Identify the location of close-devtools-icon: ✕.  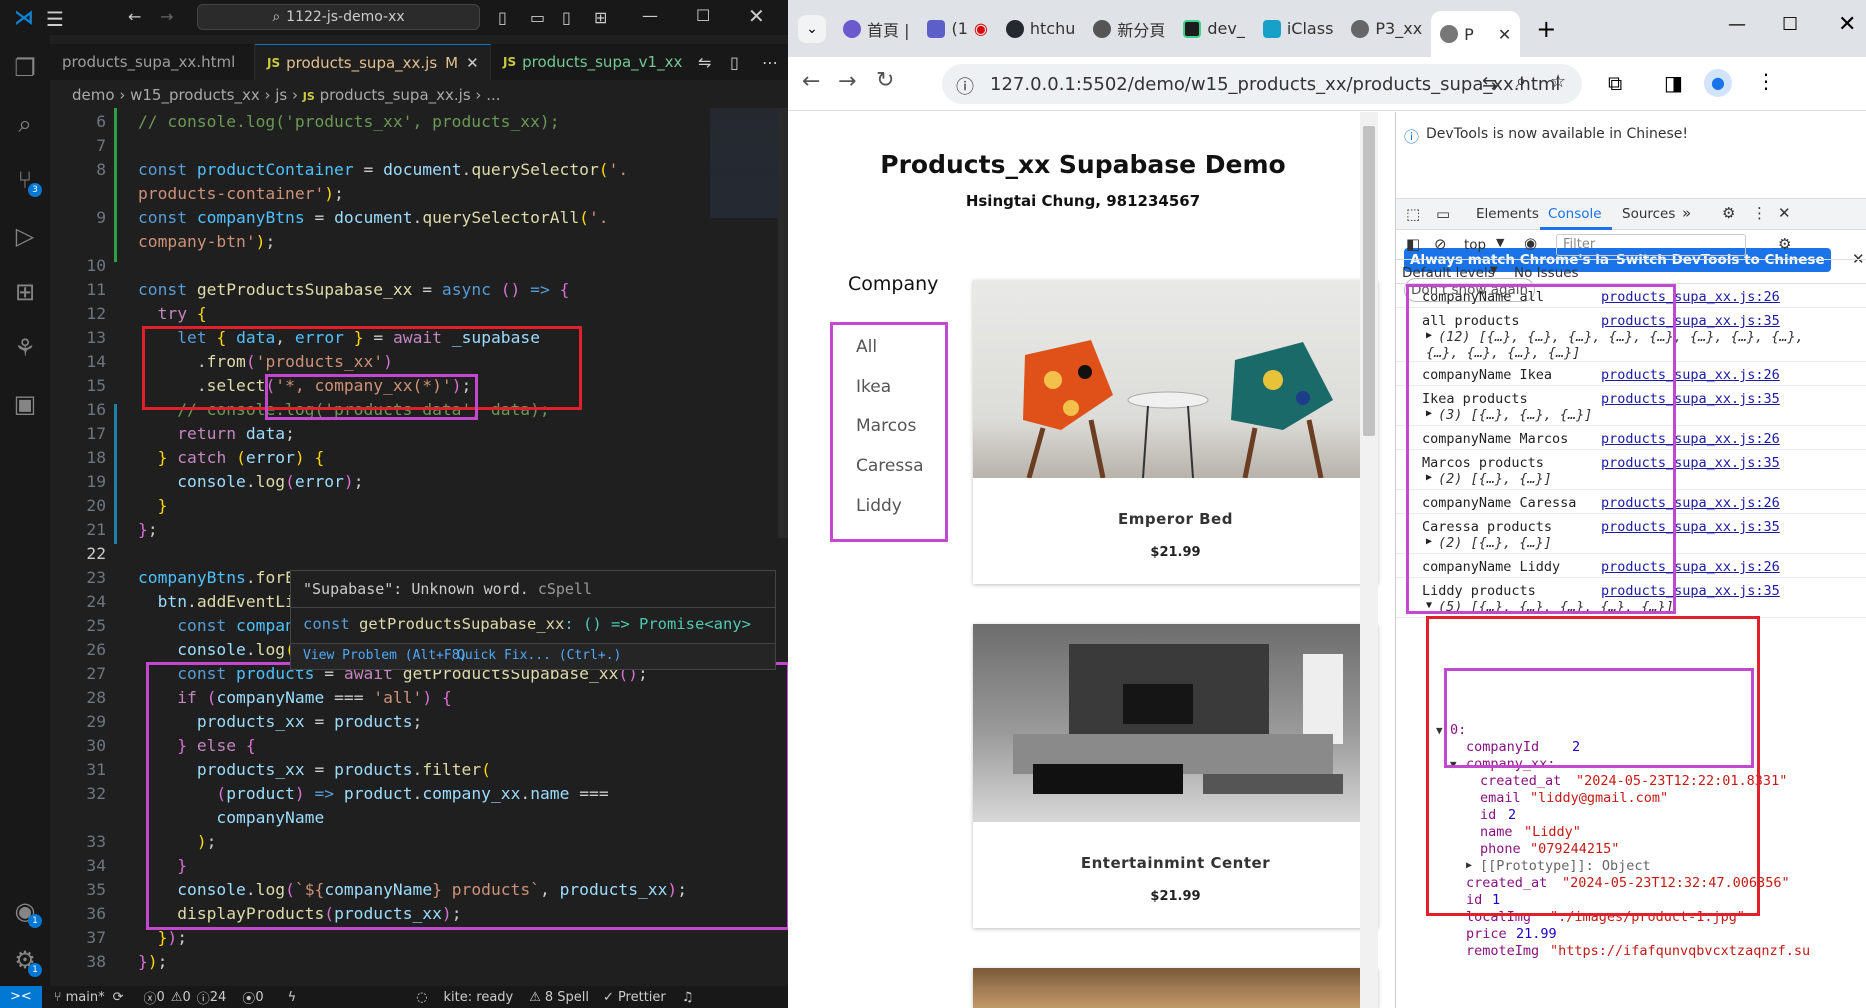
(1784, 213).